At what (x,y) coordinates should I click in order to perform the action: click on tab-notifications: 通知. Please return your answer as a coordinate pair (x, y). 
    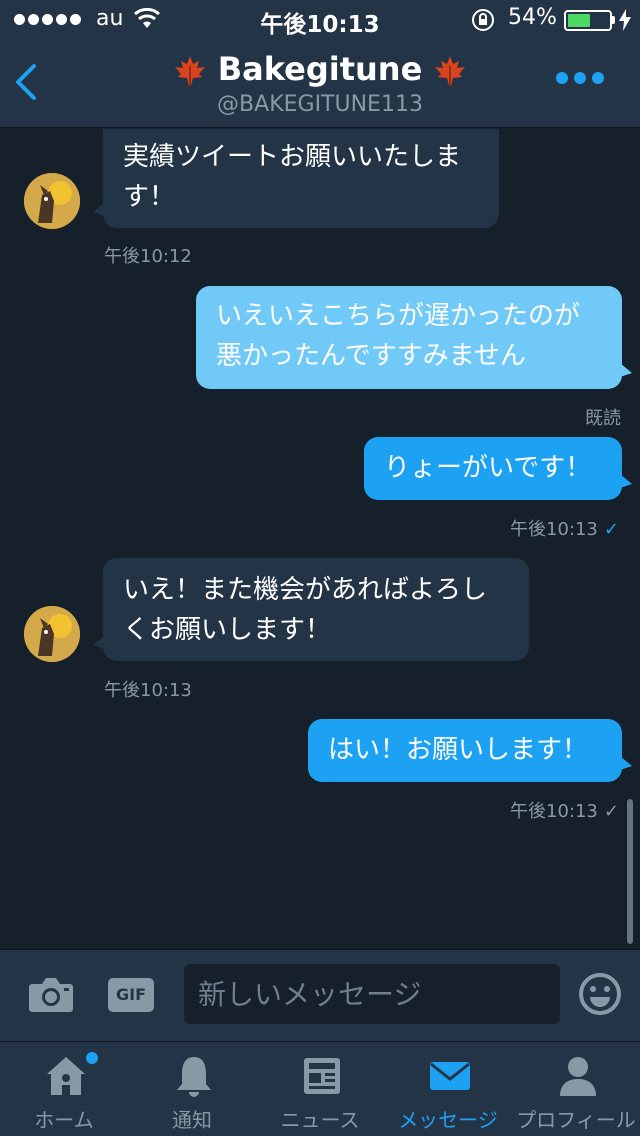
    Looking at the image, I should click on (192, 1089).